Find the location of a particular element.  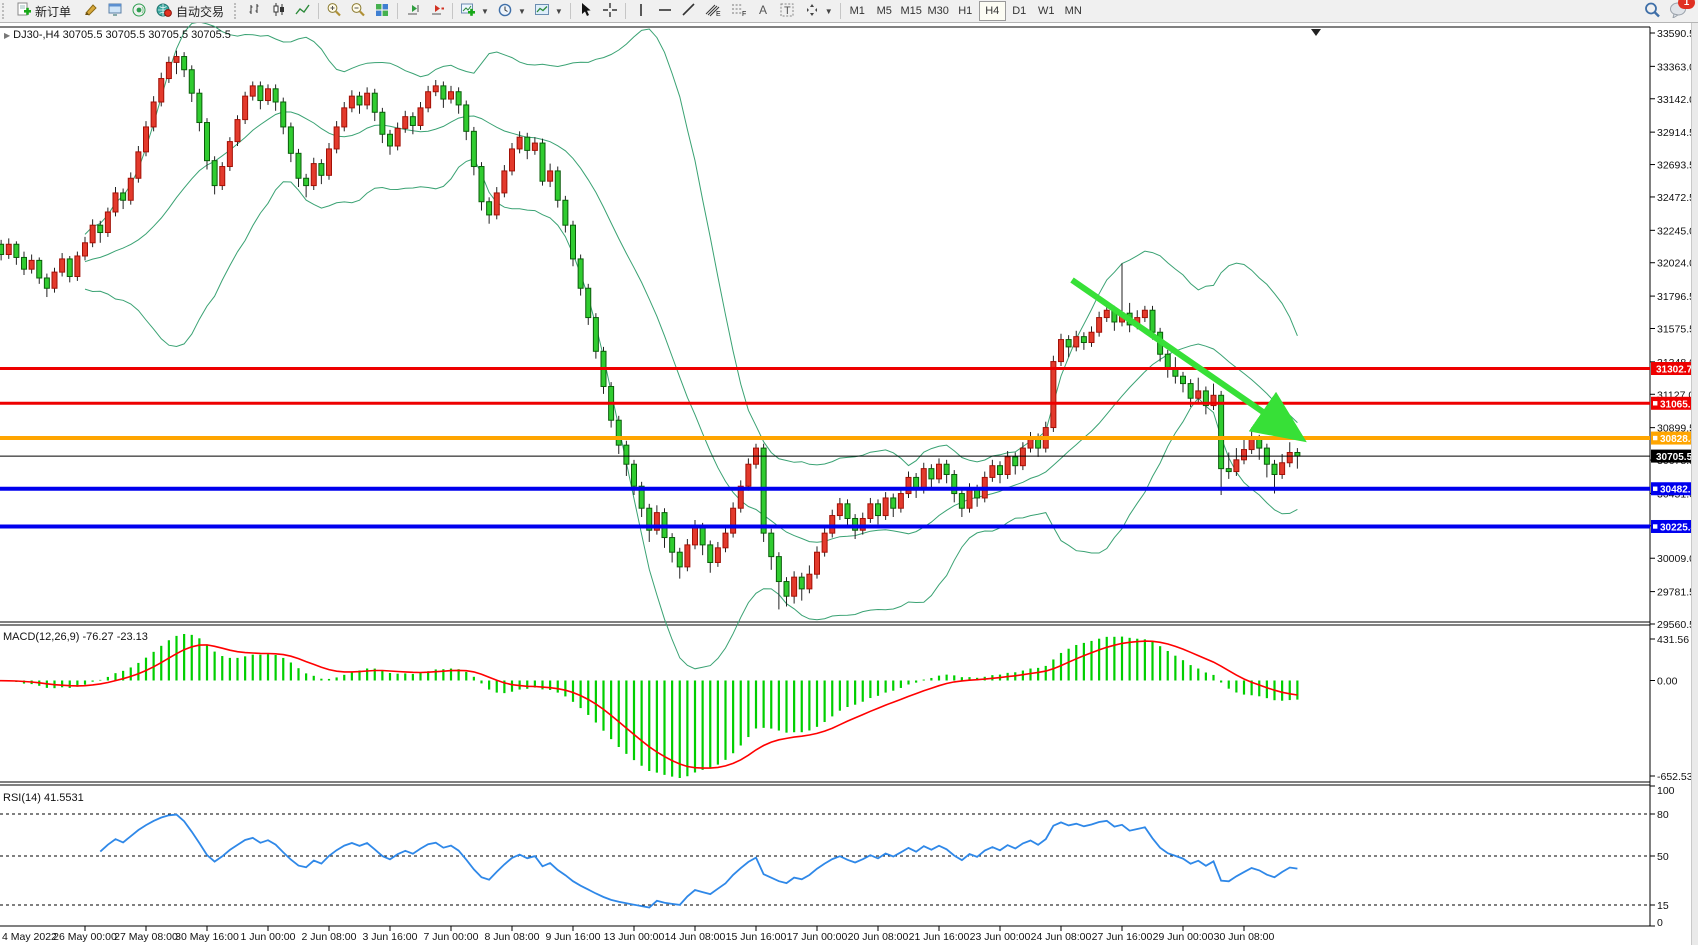

svg-text: 31796.5 is located at coordinates (1676, 297).